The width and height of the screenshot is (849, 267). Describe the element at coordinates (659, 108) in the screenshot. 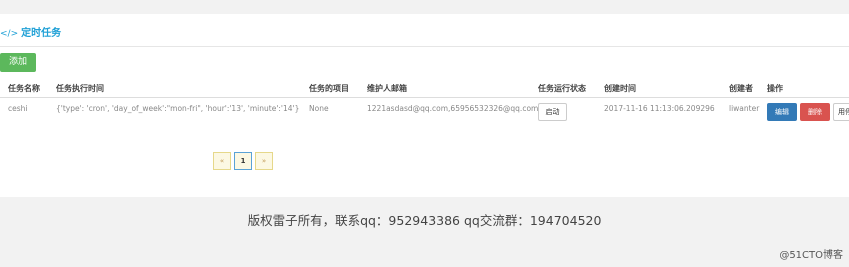

I see `cell-created-time: 2017-11-16 11:13:06.209296` at that location.